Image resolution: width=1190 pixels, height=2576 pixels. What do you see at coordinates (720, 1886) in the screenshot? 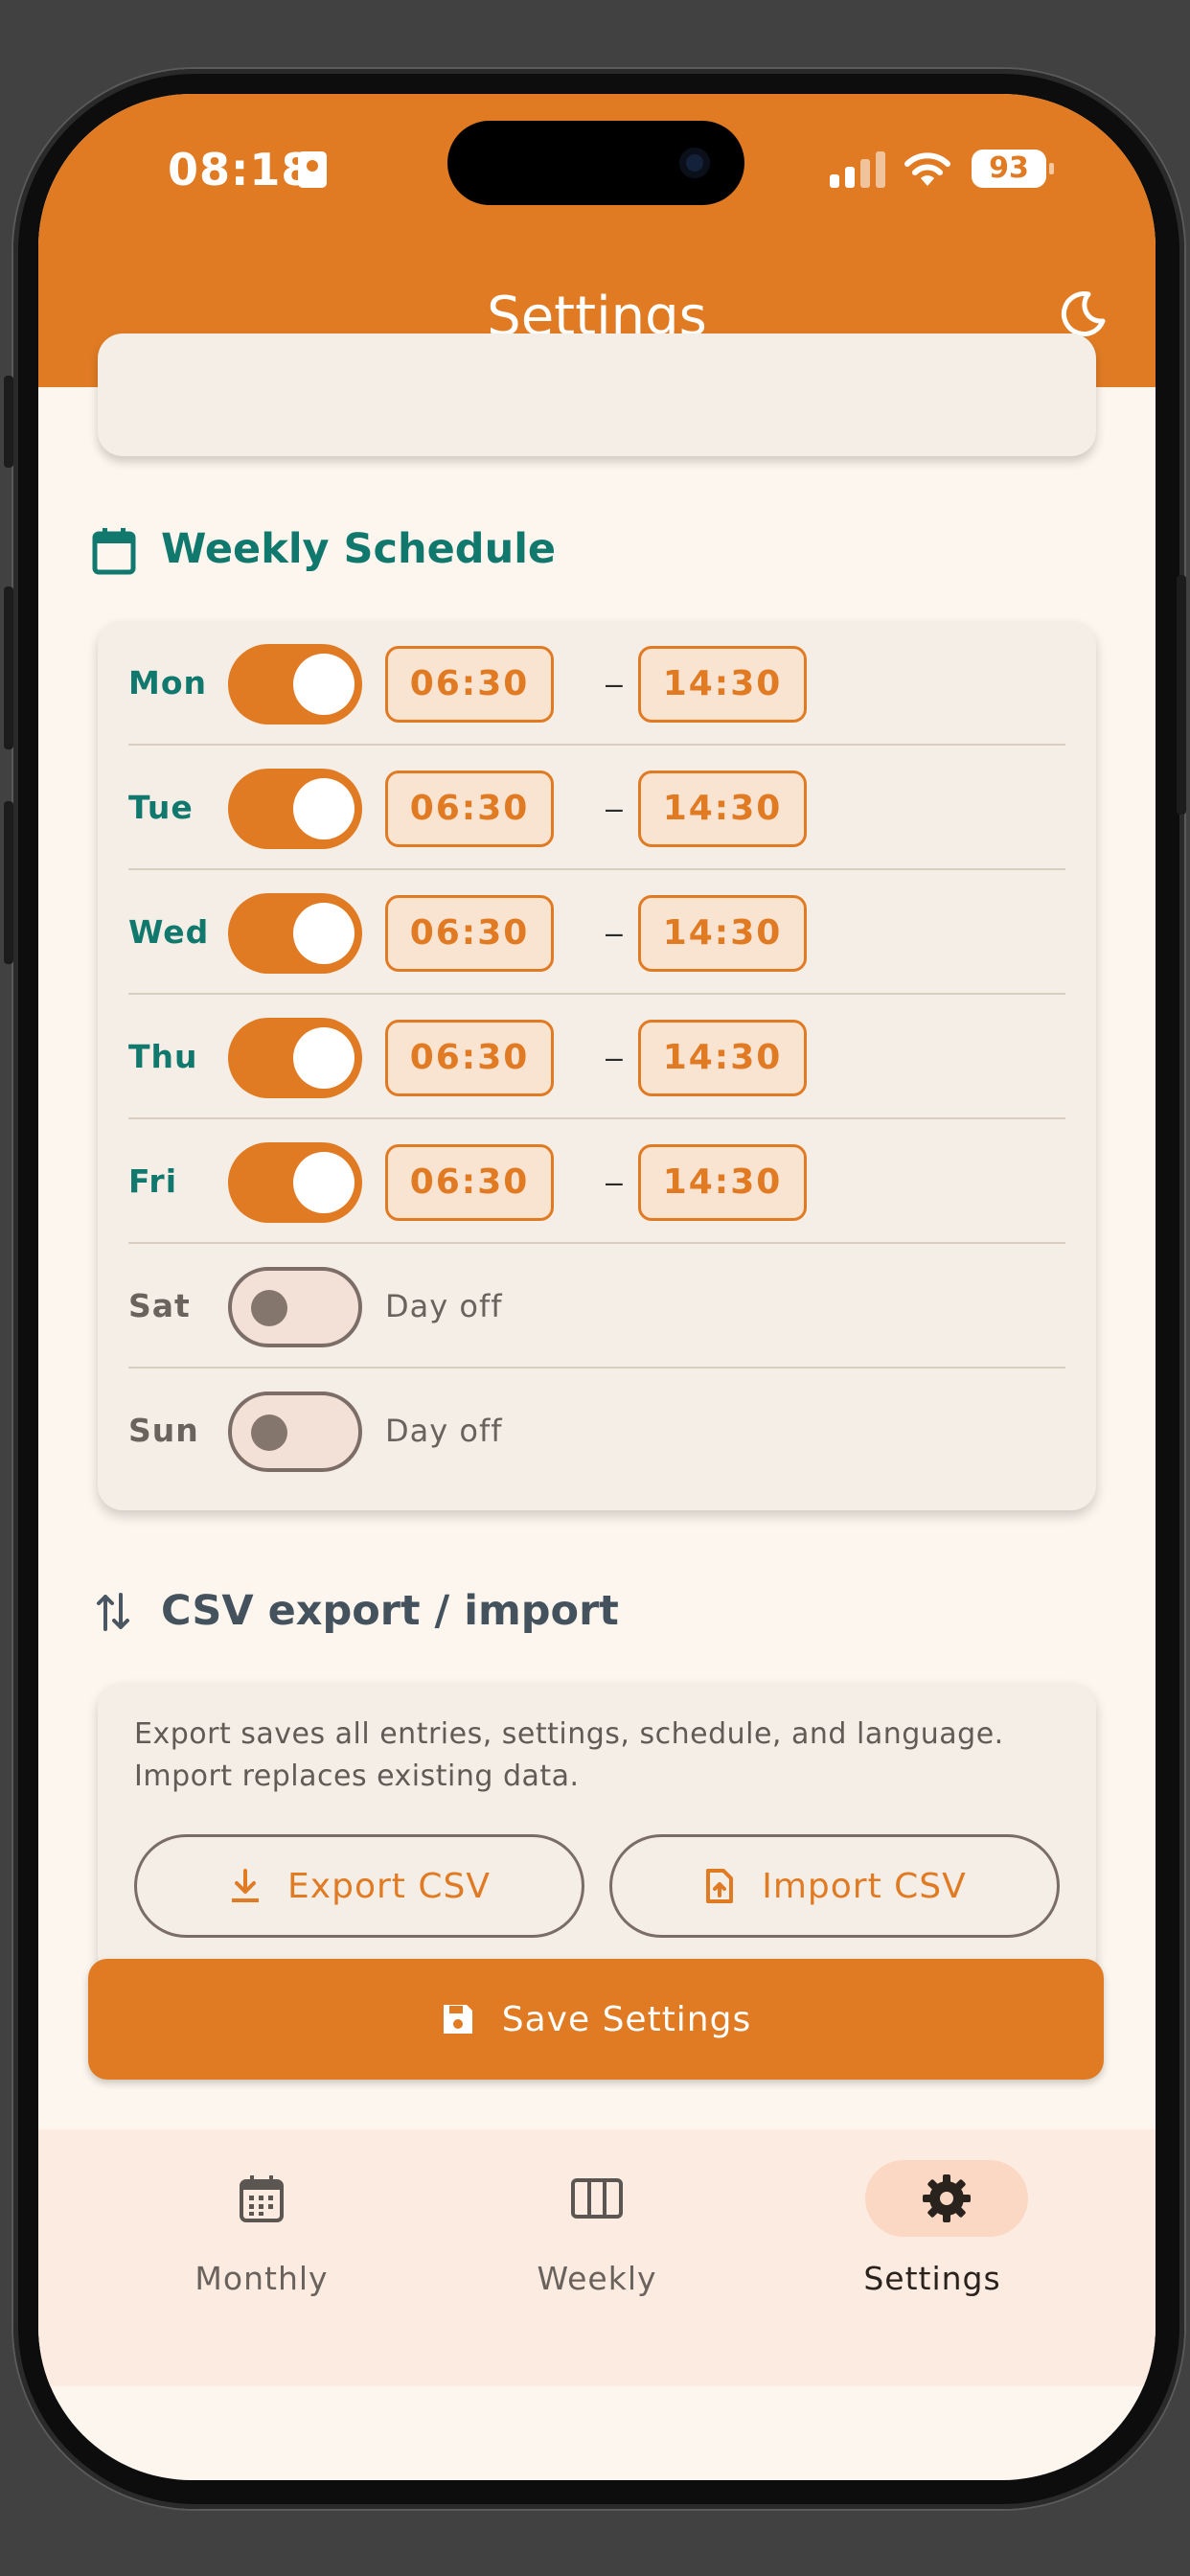
I see `file-upload-icon` at bounding box center [720, 1886].